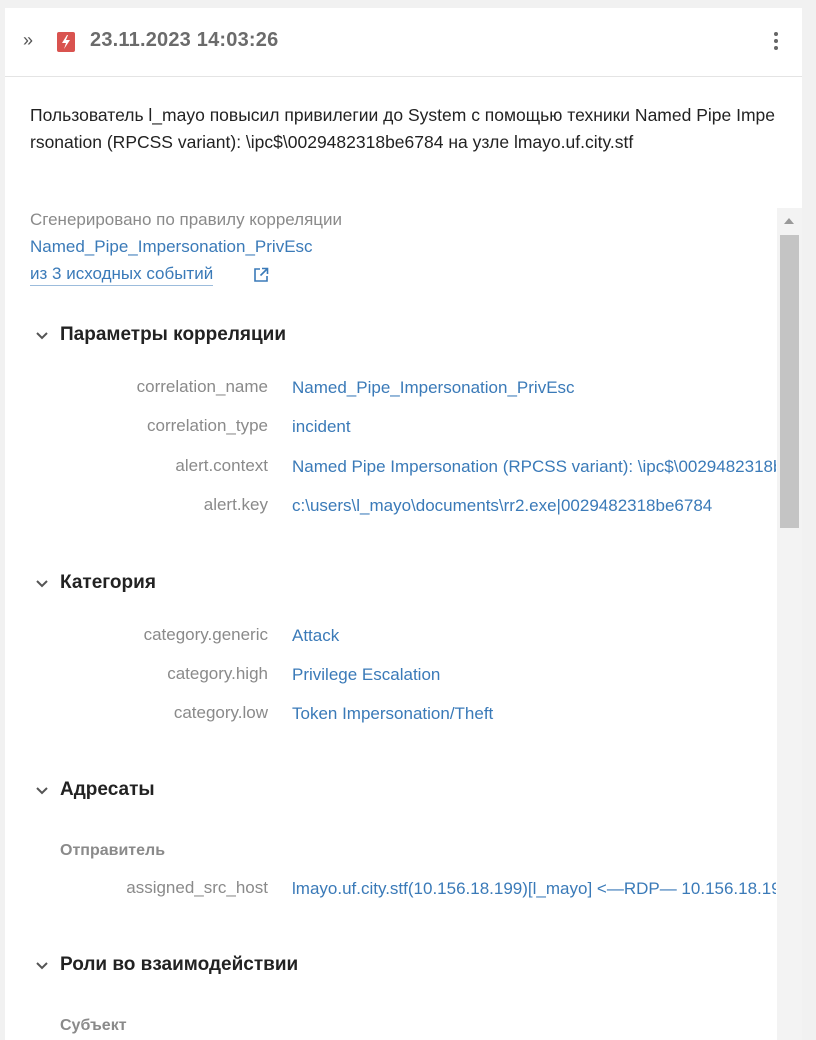  What do you see at coordinates (403, 42) in the screenshot?
I see `incident-header: » 23.11.2023 14:03:26` at bounding box center [403, 42].